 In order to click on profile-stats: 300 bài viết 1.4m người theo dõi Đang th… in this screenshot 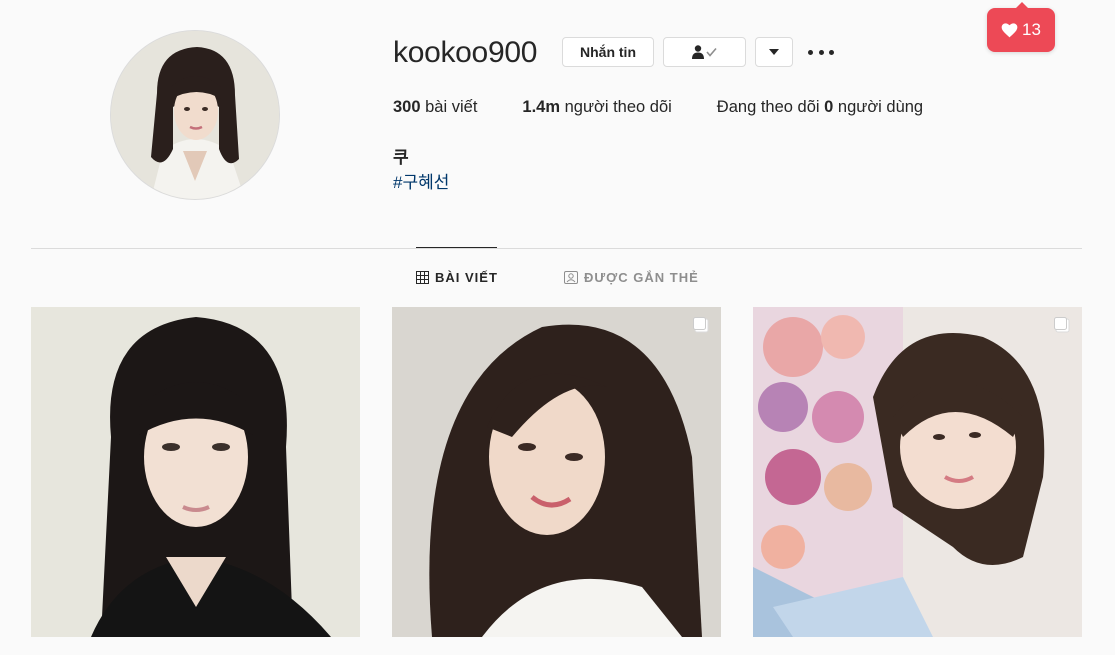, I will do `click(680, 107)`.